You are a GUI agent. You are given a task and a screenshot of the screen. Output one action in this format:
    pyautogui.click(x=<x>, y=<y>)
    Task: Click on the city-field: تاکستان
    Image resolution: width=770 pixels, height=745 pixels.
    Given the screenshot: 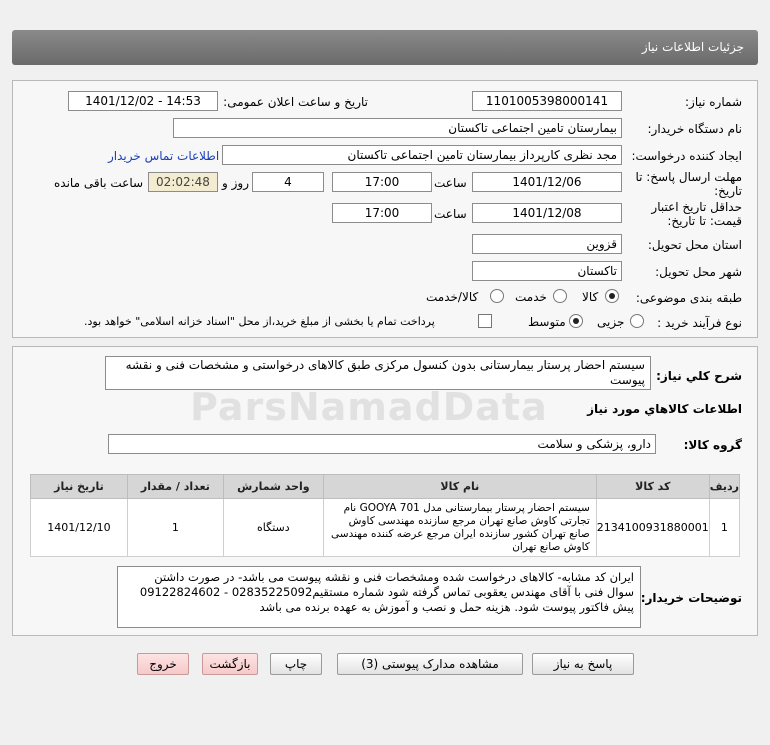 What is the action you would take?
    pyautogui.click(x=547, y=271)
    